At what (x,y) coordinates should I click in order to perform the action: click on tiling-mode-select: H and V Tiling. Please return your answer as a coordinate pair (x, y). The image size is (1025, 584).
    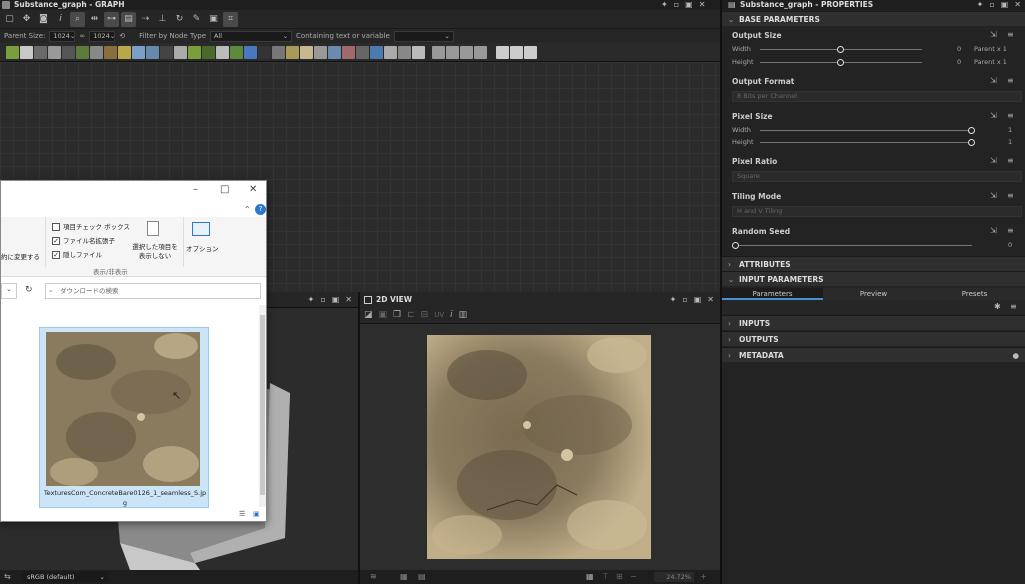
    Looking at the image, I should click on (877, 211).